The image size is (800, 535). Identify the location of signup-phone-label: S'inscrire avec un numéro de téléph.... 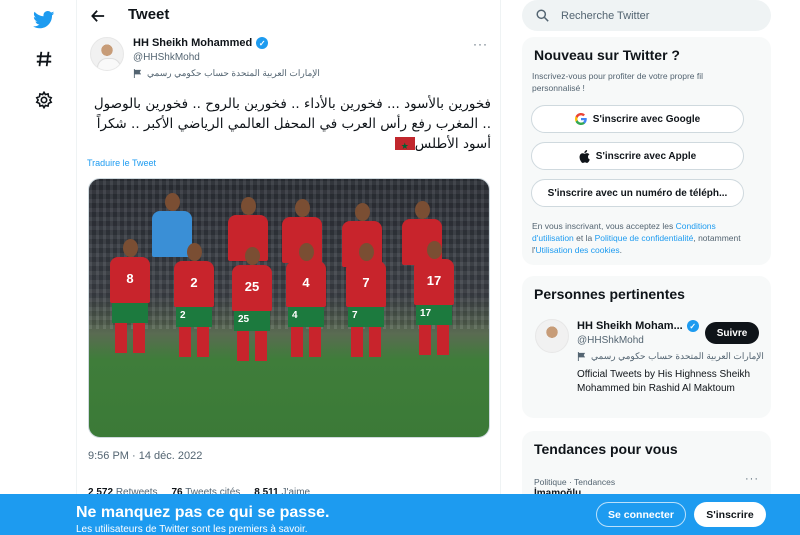
(637, 193).